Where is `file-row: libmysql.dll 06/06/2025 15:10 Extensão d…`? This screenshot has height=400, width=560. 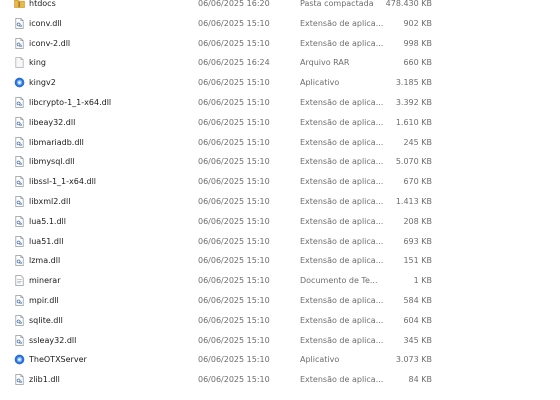 file-row: libmysql.dll 06/06/2025 15:10 Extensão d… is located at coordinates (280, 161).